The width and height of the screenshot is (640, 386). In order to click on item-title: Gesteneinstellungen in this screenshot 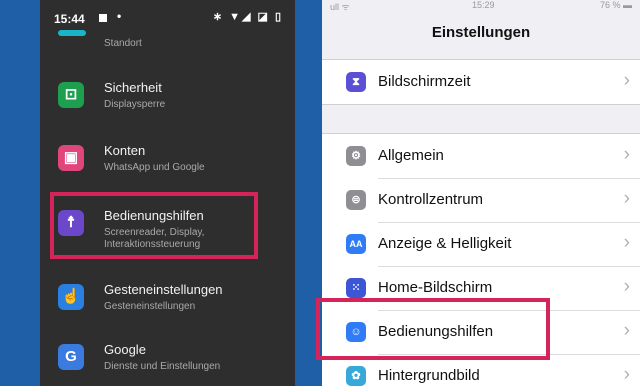, I will do `click(163, 289)`.